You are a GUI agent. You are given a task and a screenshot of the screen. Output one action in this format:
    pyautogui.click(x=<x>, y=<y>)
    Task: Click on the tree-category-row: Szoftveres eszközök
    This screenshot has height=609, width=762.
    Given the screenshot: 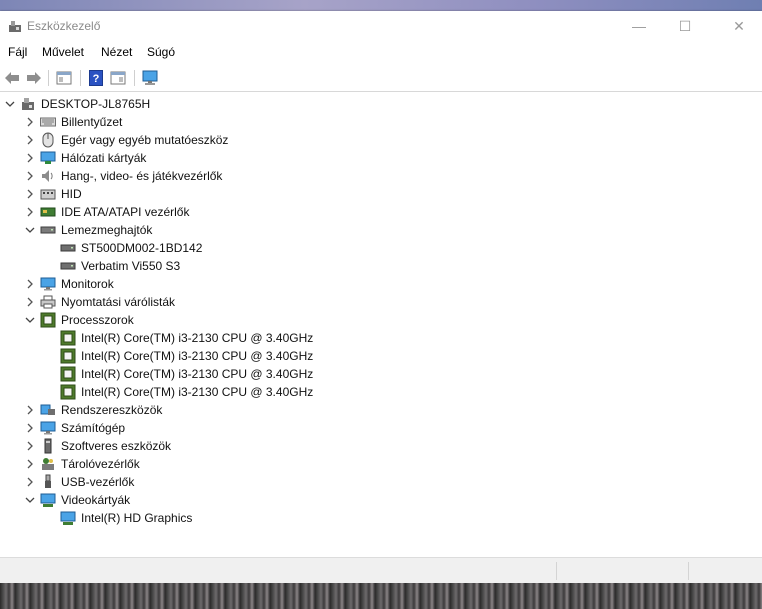 What is the action you would take?
    pyautogui.click(x=97, y=446)
    